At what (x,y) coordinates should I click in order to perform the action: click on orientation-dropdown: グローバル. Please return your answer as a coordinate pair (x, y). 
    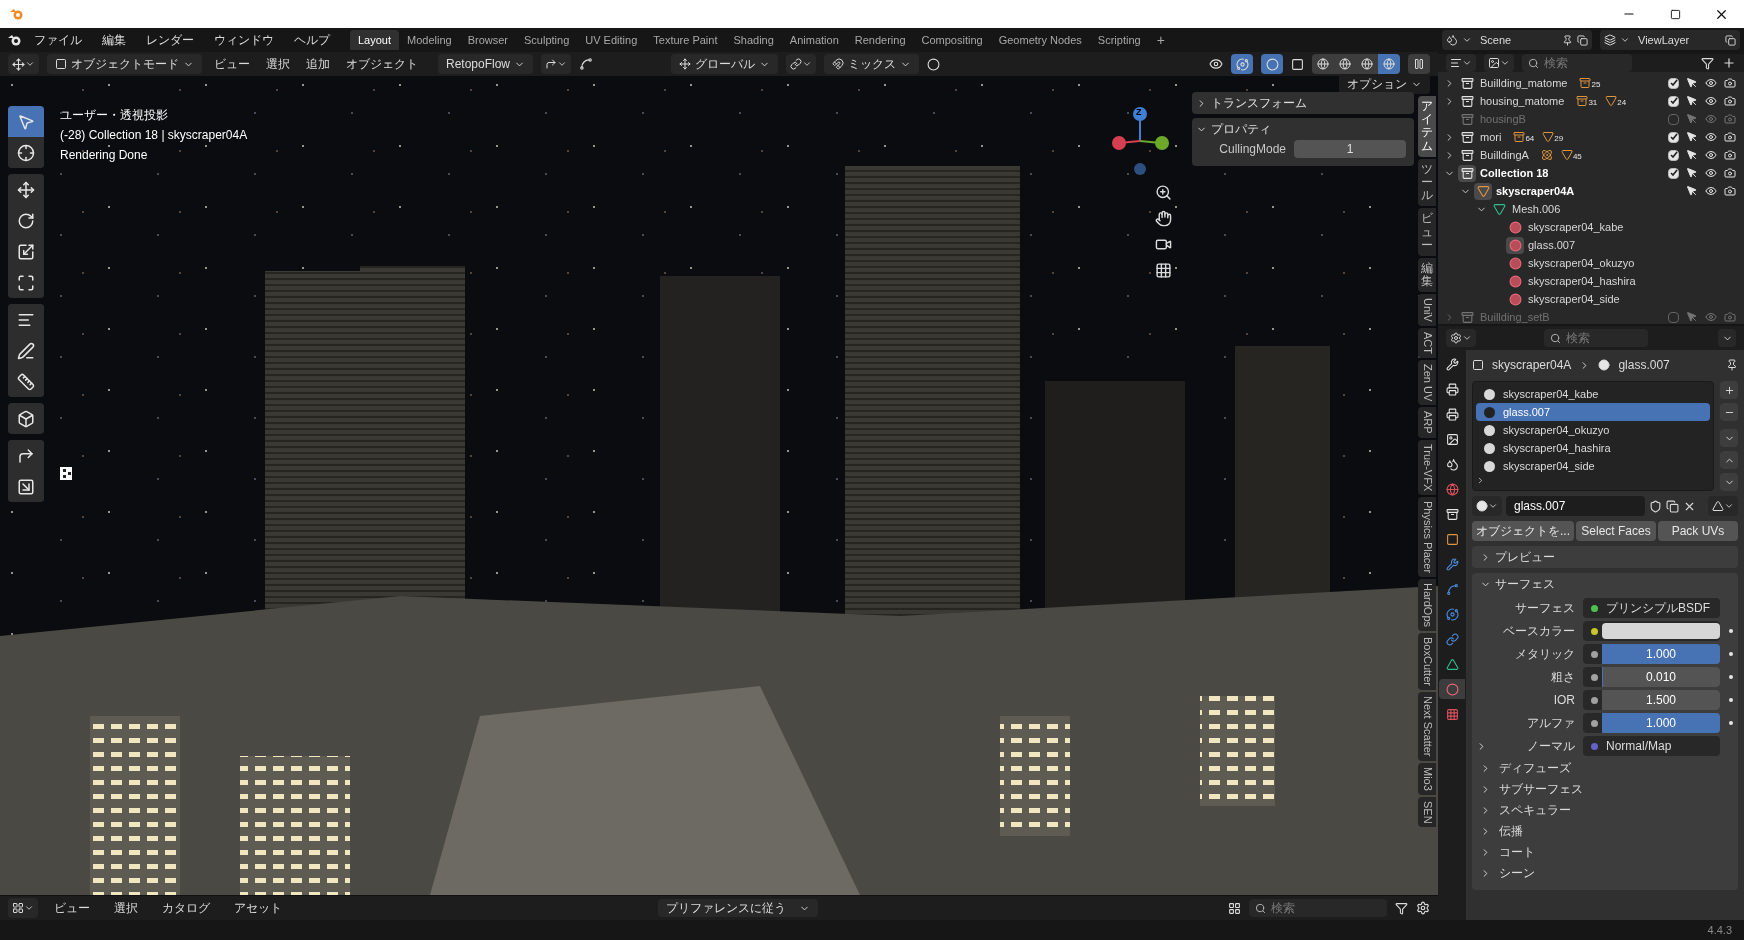
    Looking at the image, I should click on (725, 64).